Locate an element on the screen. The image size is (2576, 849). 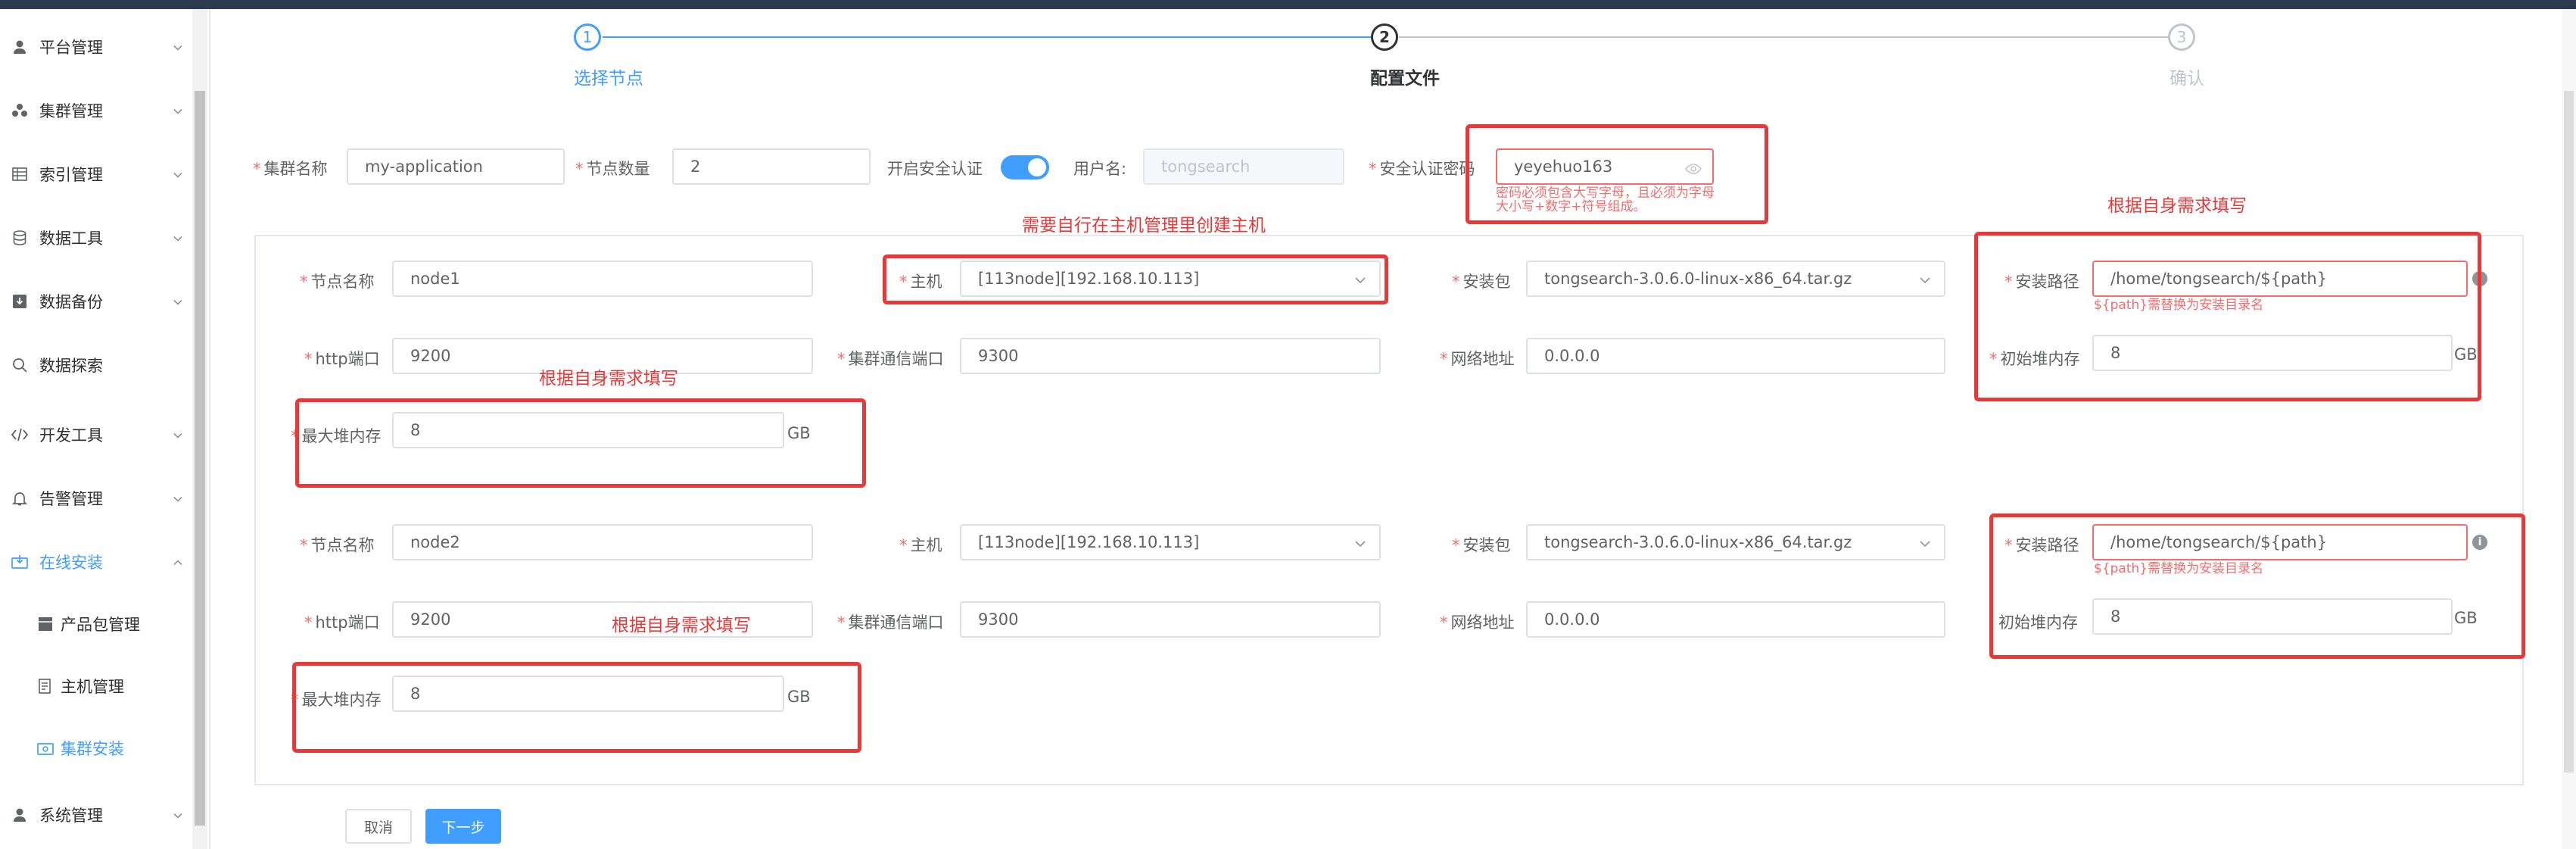
node2-transport-input: 9300 is located at coordinates (1170, 619).